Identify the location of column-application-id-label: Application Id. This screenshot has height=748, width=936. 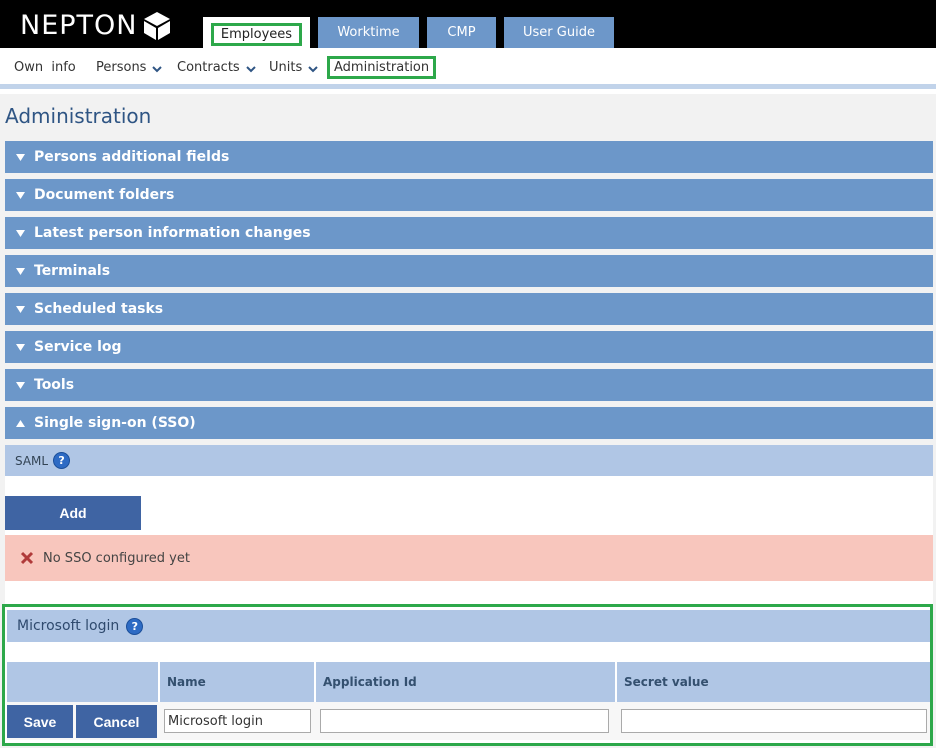
(370, 682).